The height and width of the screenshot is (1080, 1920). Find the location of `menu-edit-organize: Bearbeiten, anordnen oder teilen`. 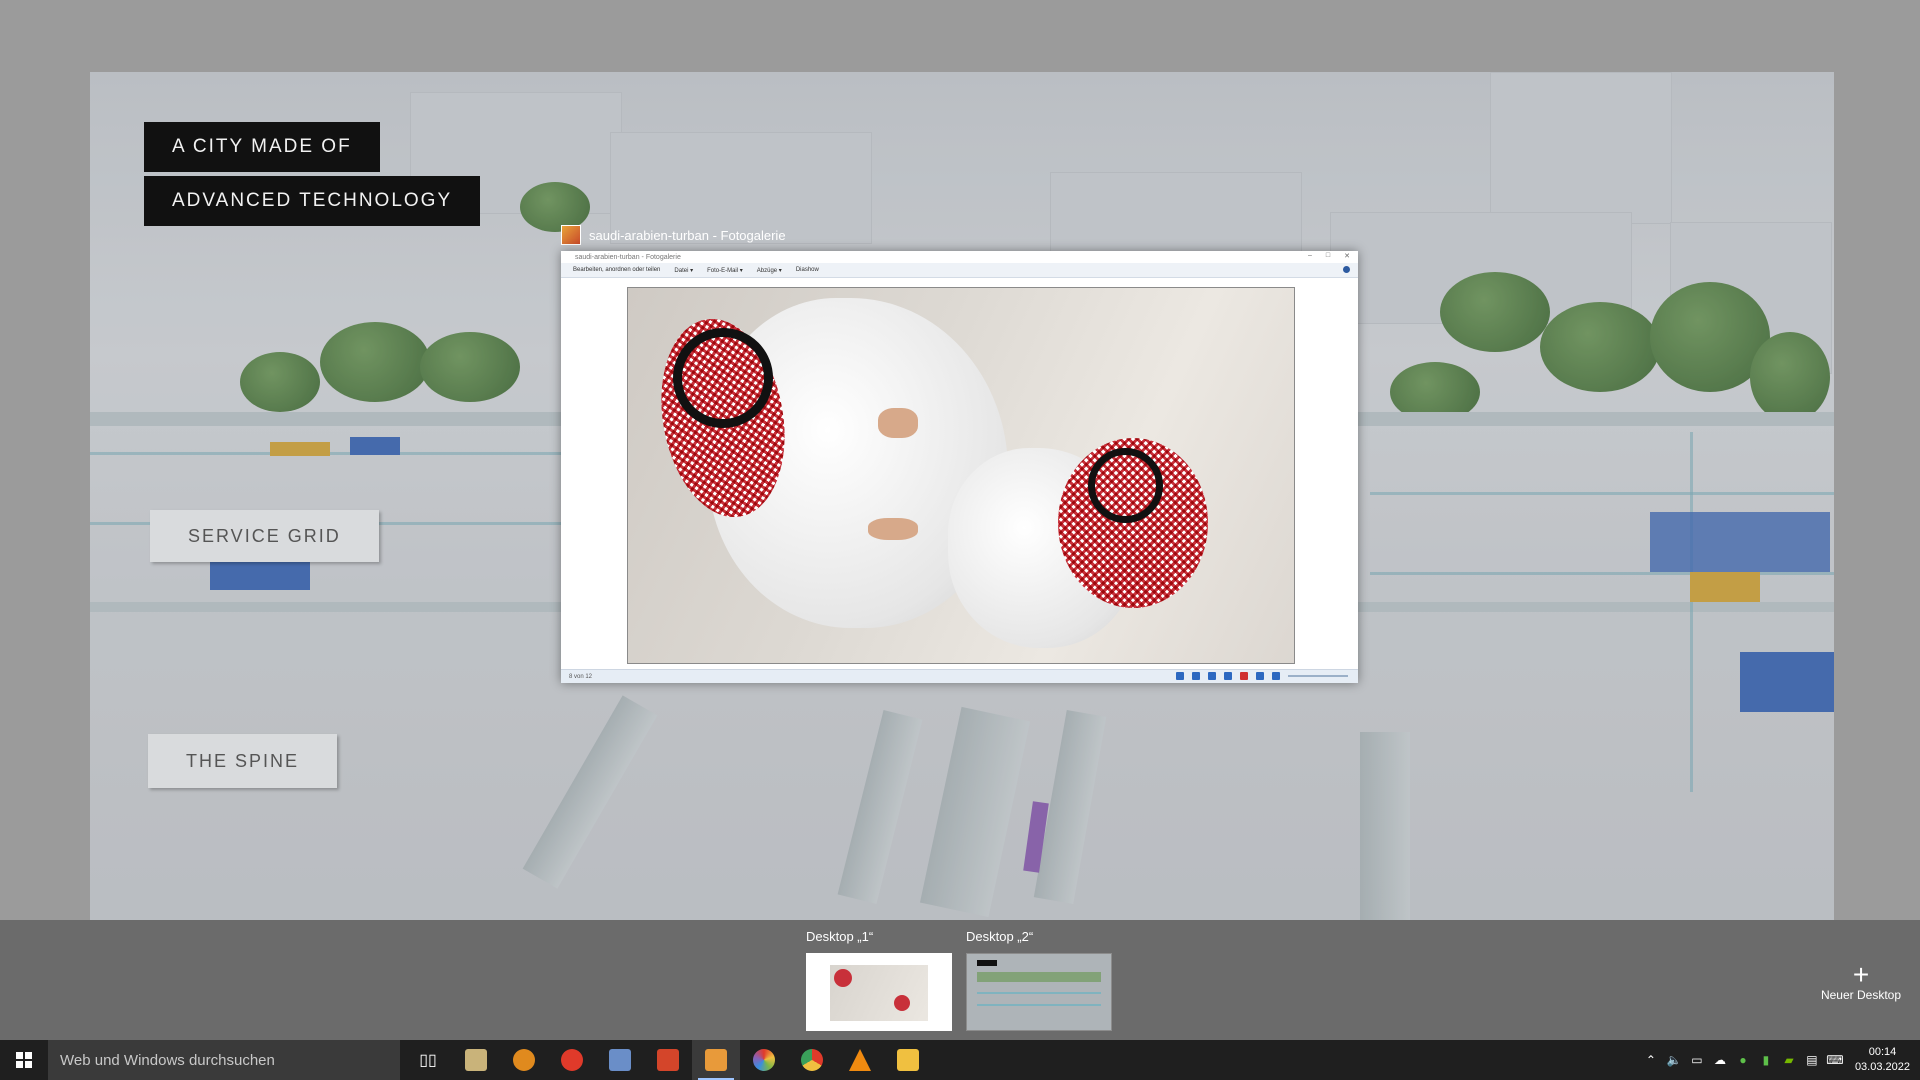

menu-edit-organize: Bearbeiten, anordnen oder teilen is located at coordinates (616, 270).